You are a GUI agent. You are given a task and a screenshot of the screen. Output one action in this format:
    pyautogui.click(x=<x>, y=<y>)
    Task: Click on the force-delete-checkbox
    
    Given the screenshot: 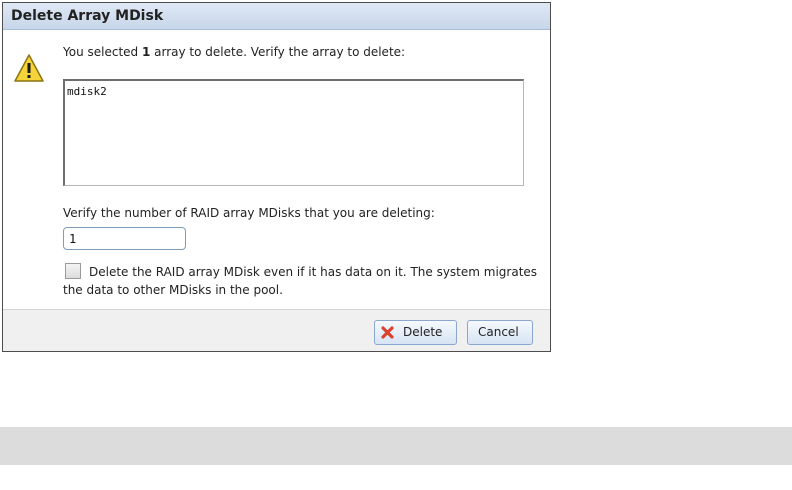 What is the action you would take?
    pyautogui.click(x=73, y=271)
    